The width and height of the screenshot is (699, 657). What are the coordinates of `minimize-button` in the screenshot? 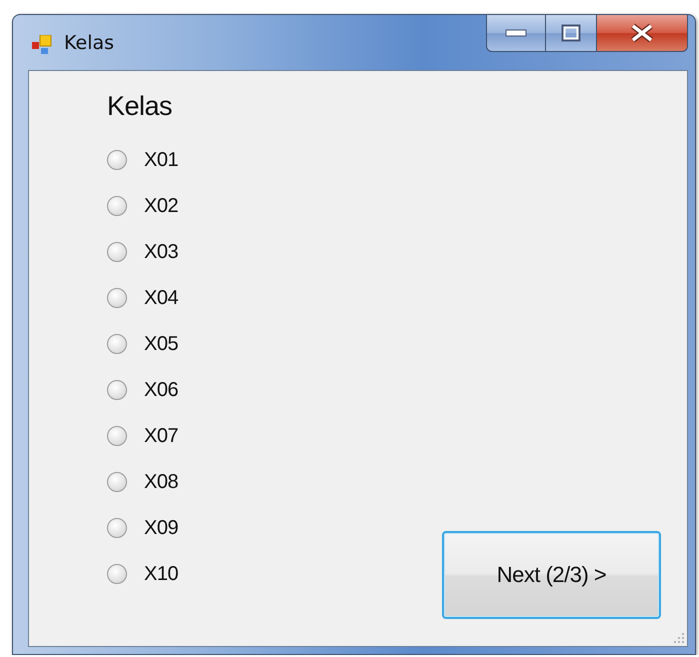 It's located at (516, 33).